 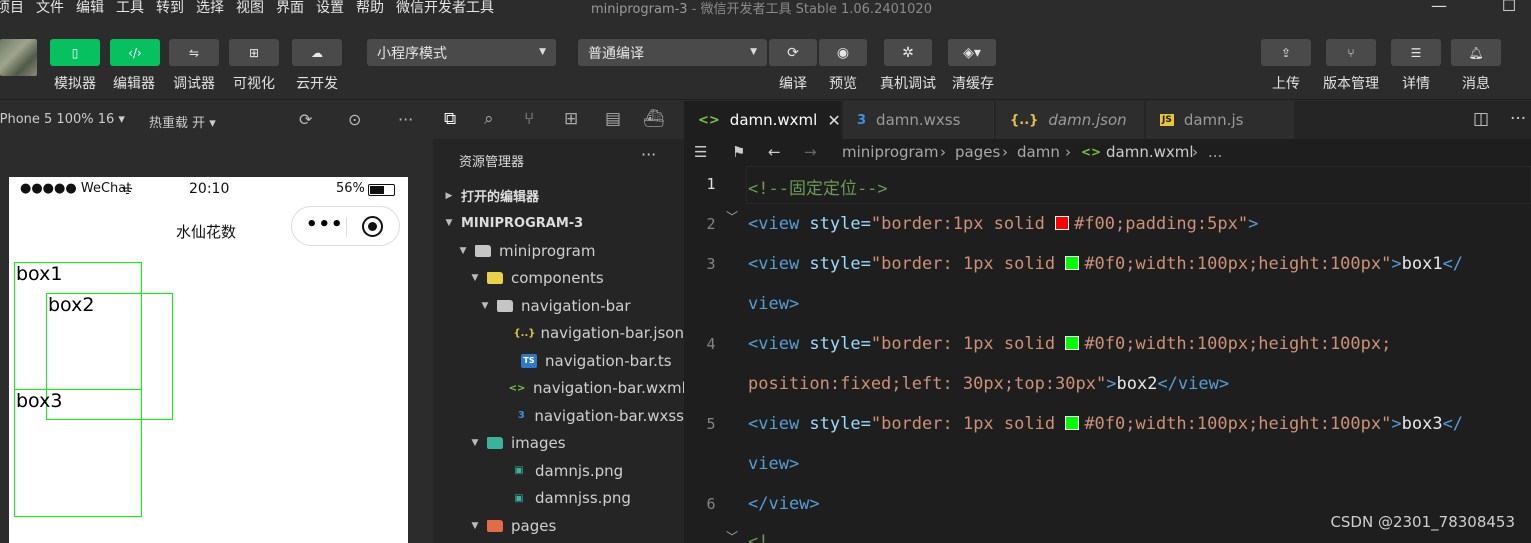 What do you see at coordinates (1416, 52) in the screenshot?
I see `details-button: ☰` at bounding box center [1416, 52].